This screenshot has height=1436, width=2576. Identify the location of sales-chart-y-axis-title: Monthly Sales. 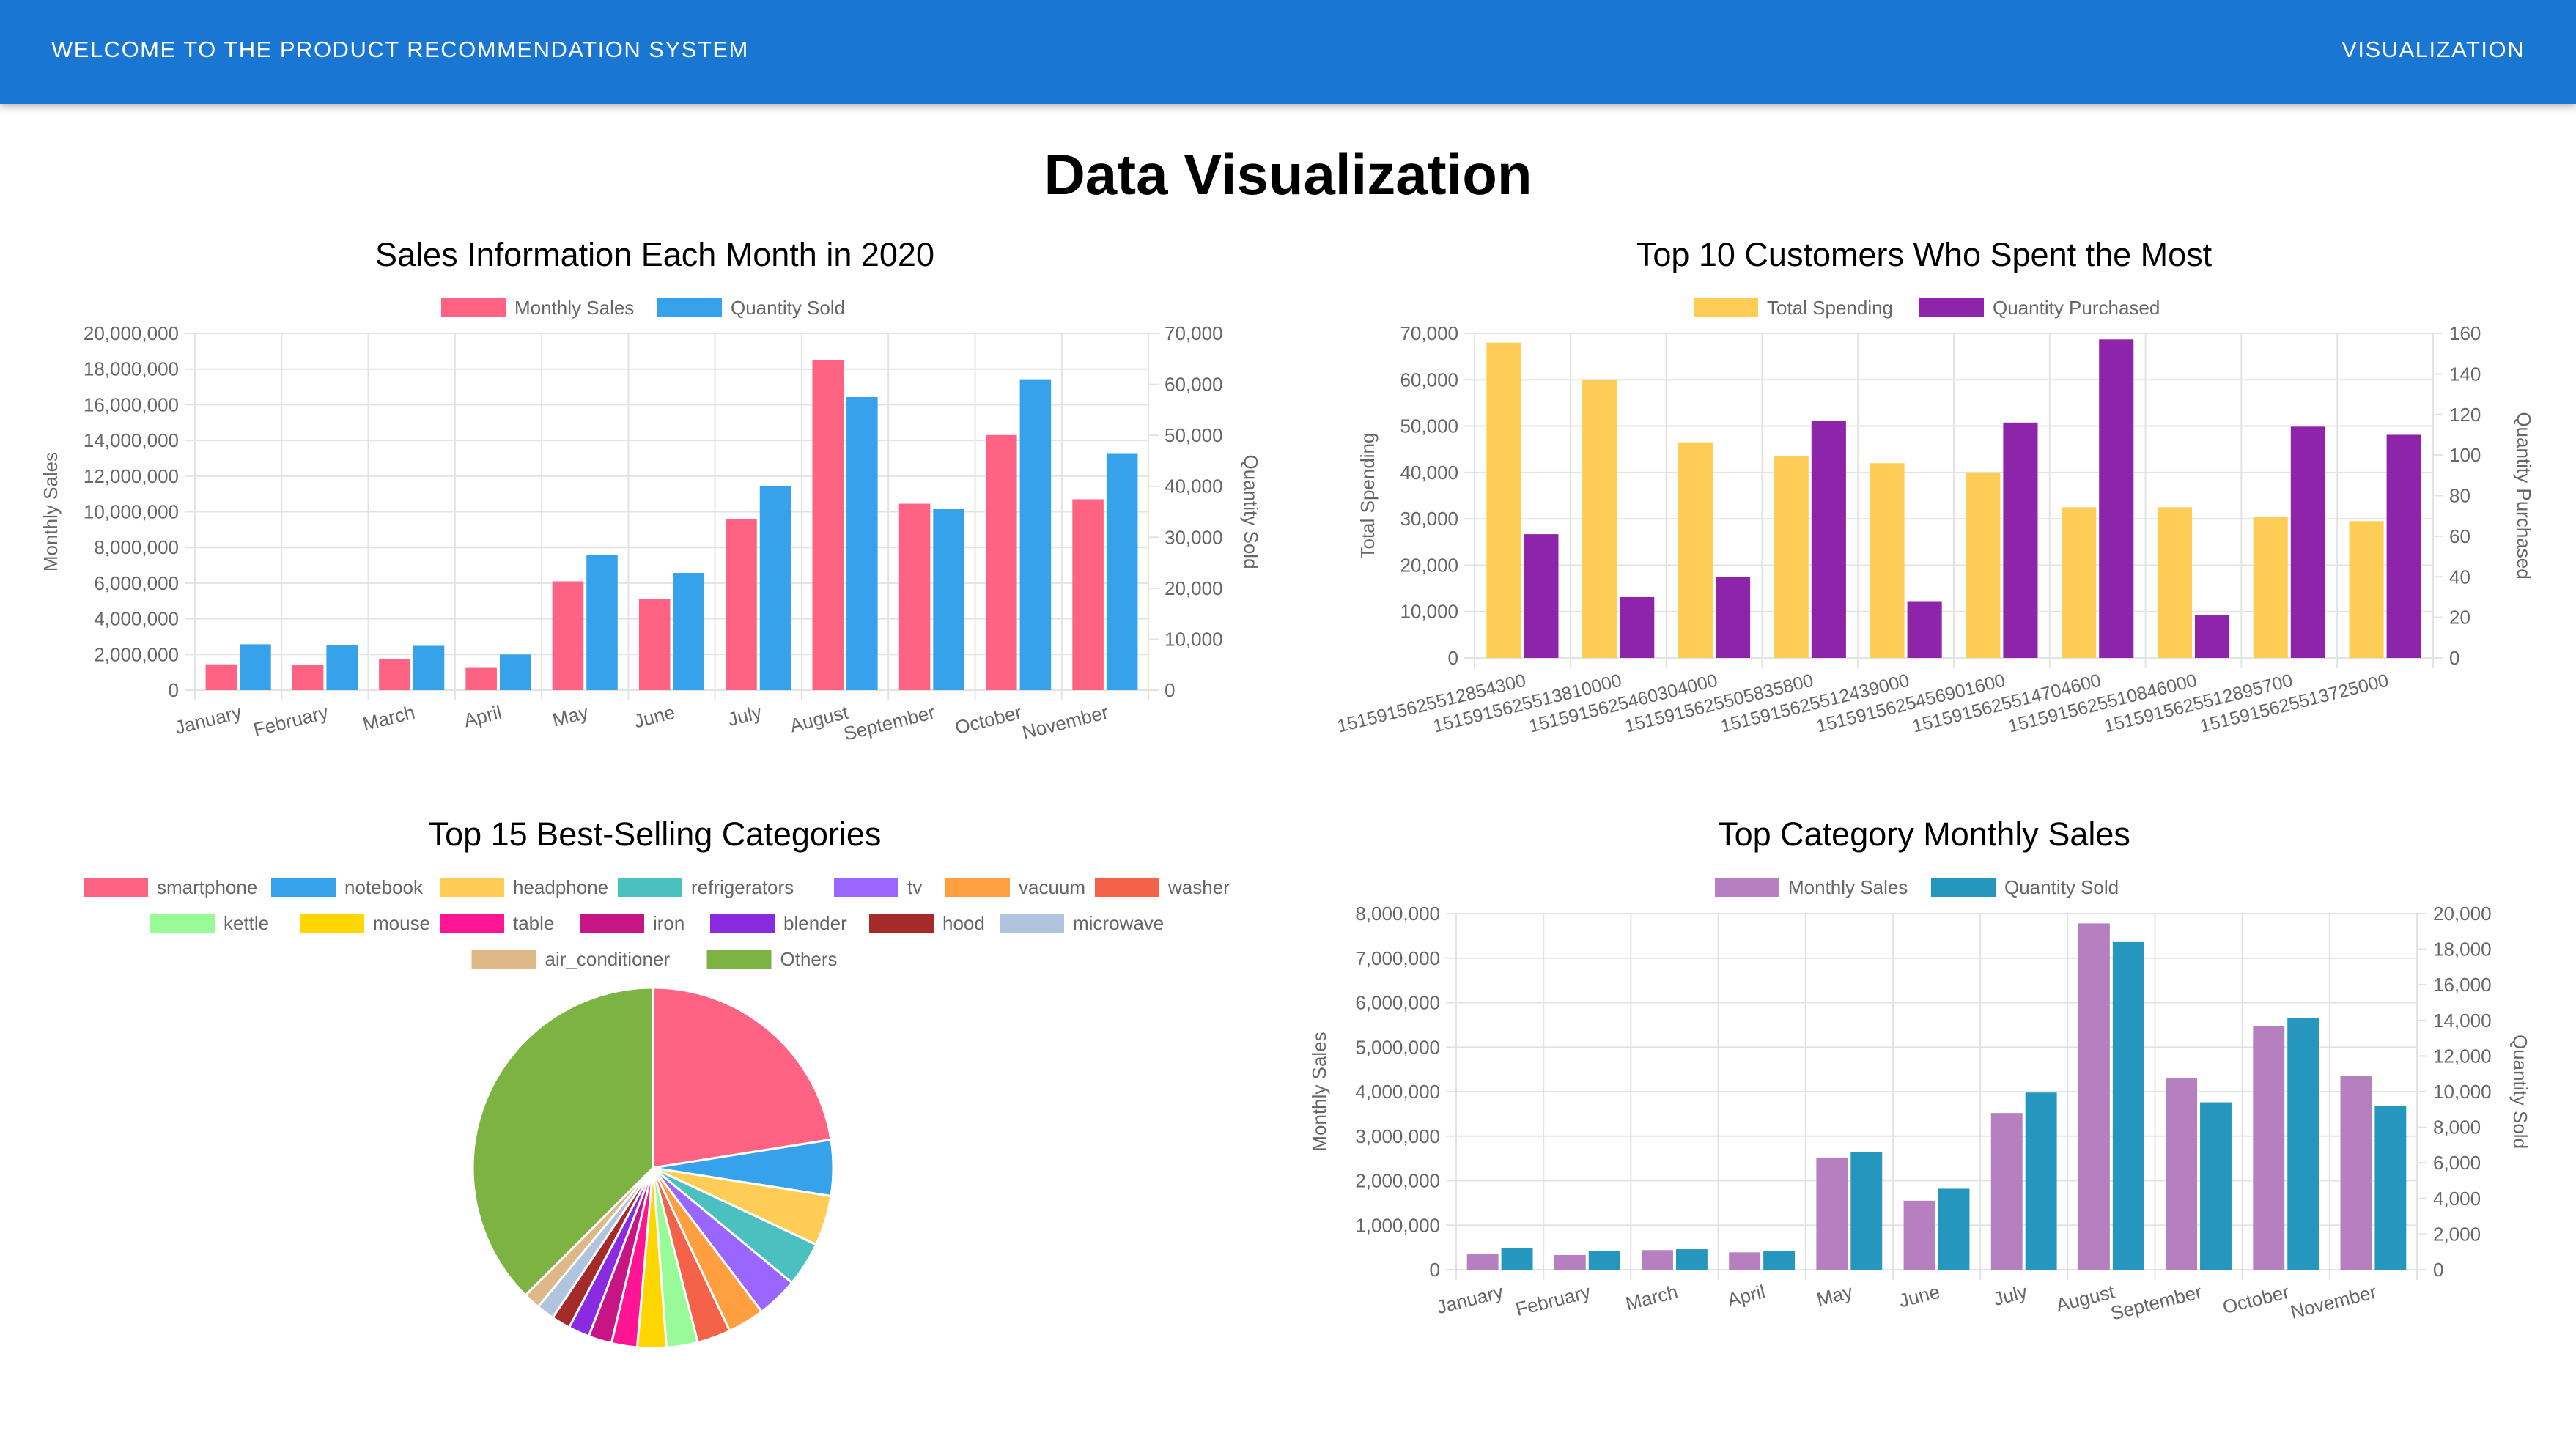
(51, 512).